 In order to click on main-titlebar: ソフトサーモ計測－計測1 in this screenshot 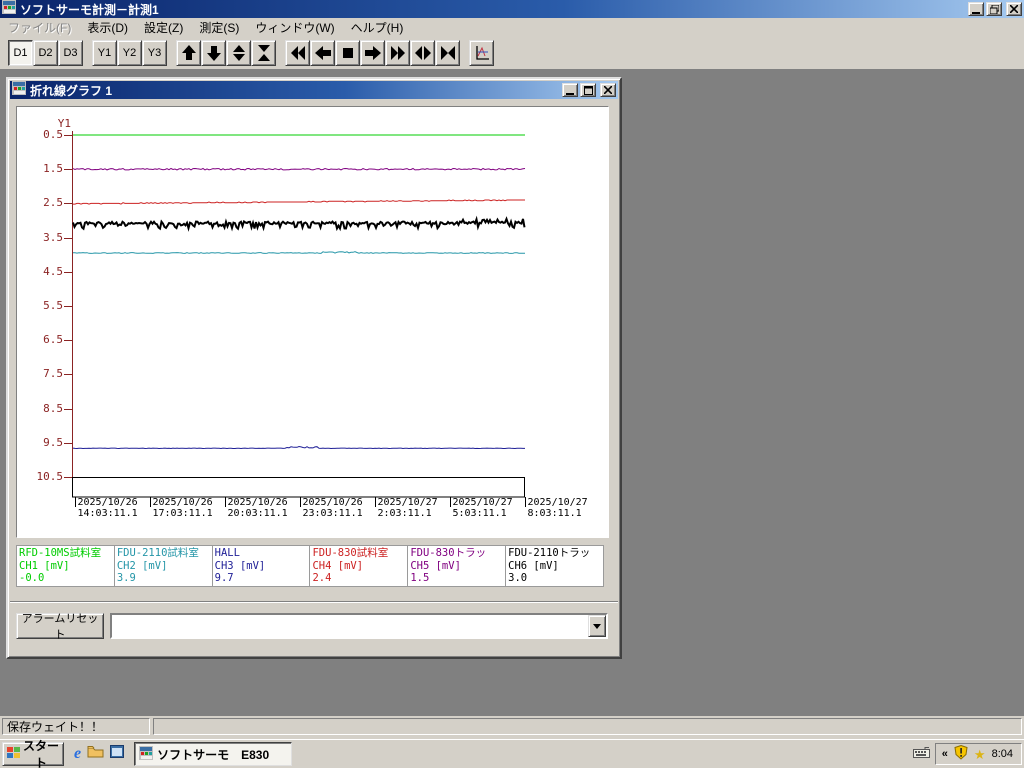, I will do `click(512, 9)`.